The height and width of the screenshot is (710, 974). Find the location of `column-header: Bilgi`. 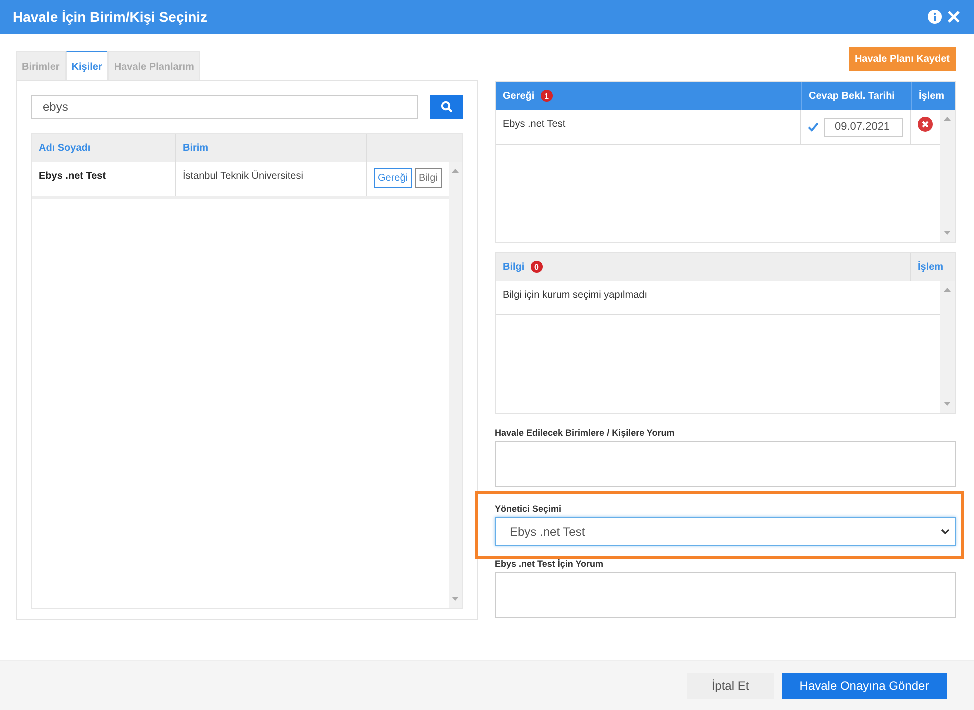

column-header: Bilgi is located at coordinates (514, 267).